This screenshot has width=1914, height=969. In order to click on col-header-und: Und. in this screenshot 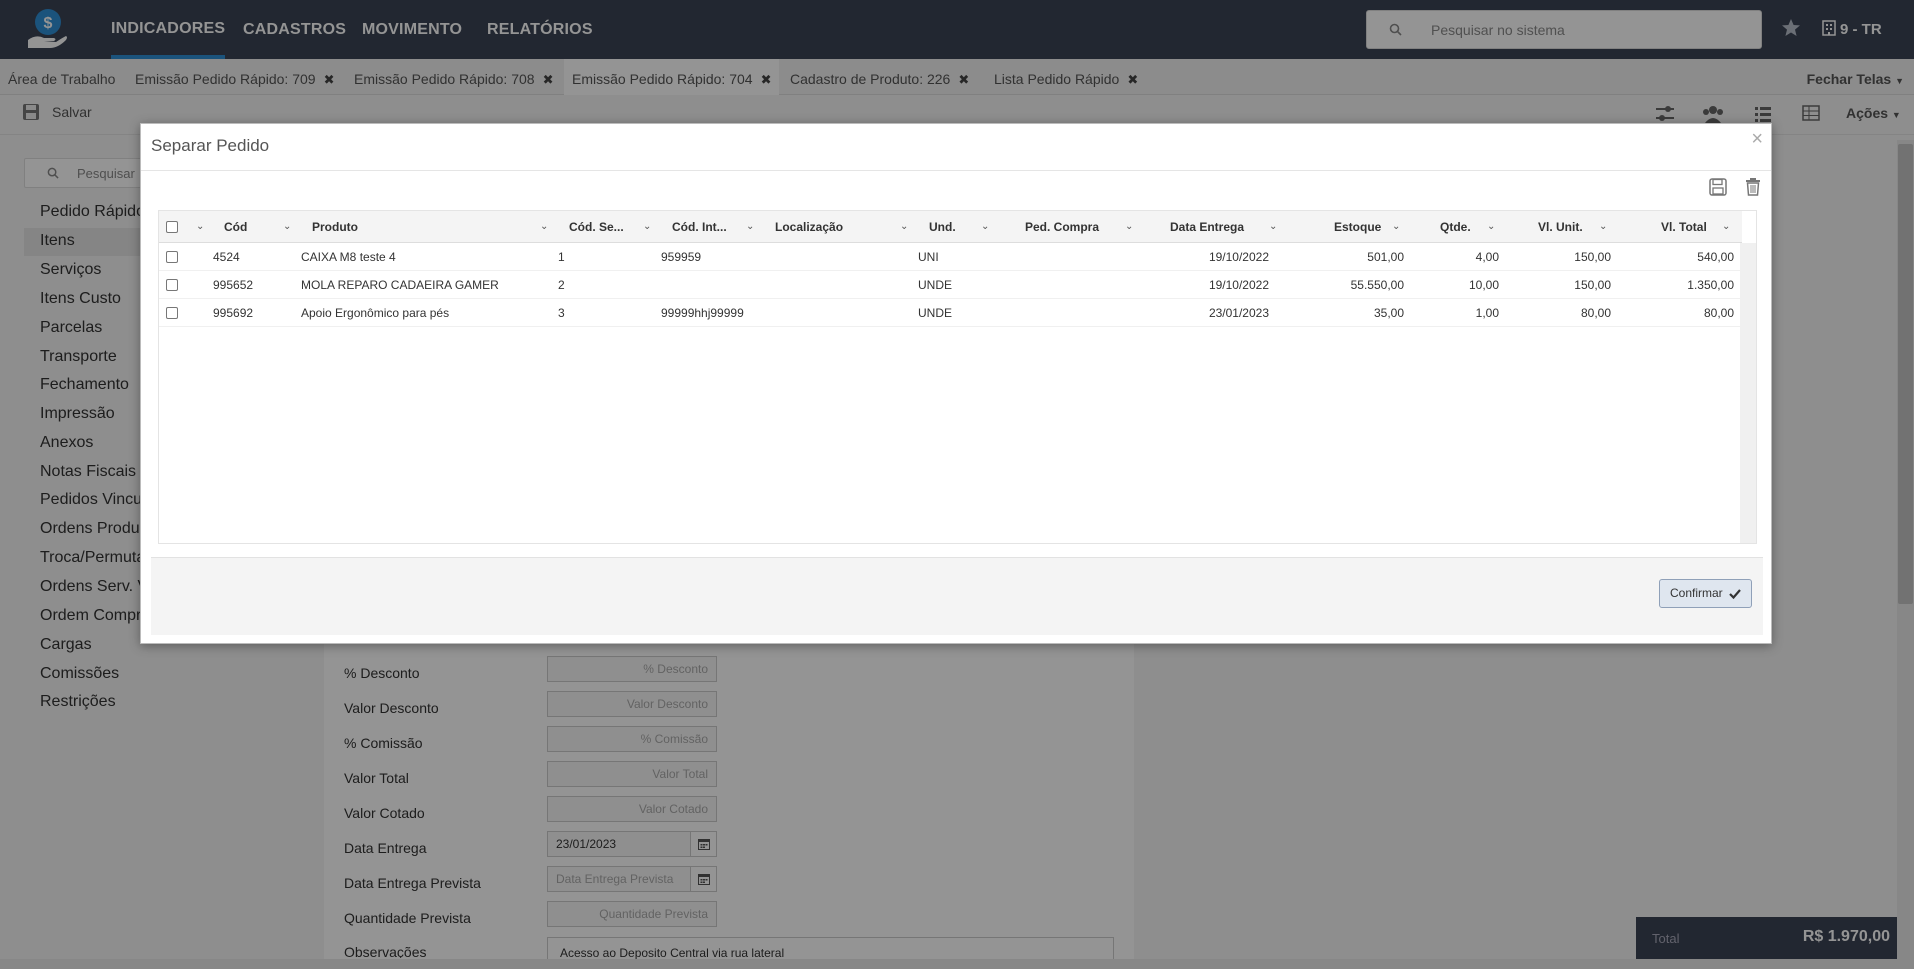, I will do `click(942, 227)`.